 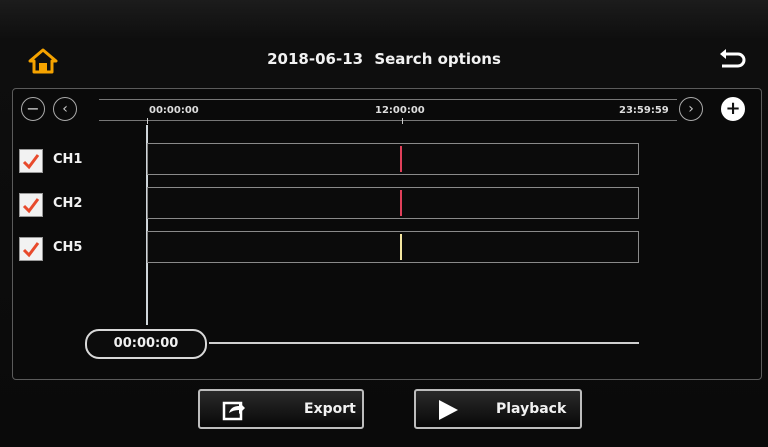 I want to click on time-ruler: 00:00:00 12:00:00 23:59:59, so click(x=388, y=111).